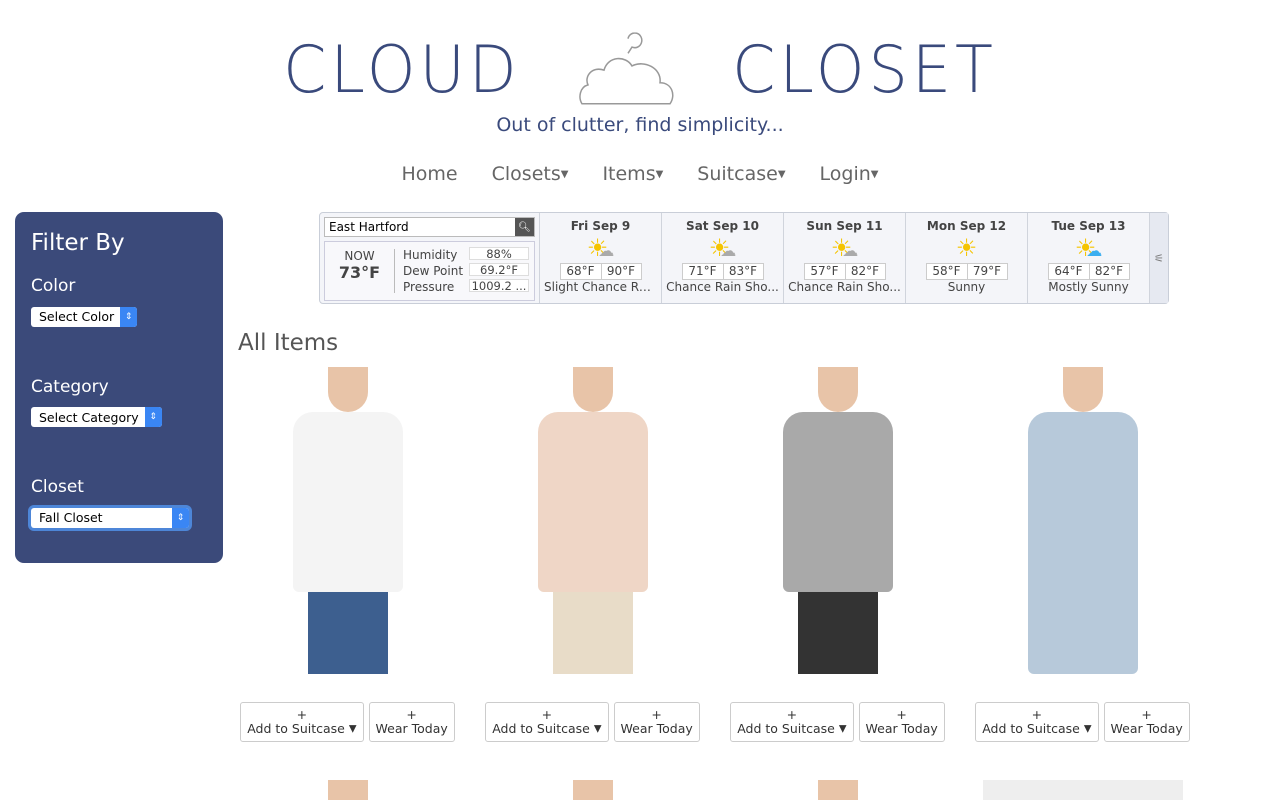 This screenshot has width=1280, height=800. I want to click on logo: CLOUD CLOSET, so click(640, 67).